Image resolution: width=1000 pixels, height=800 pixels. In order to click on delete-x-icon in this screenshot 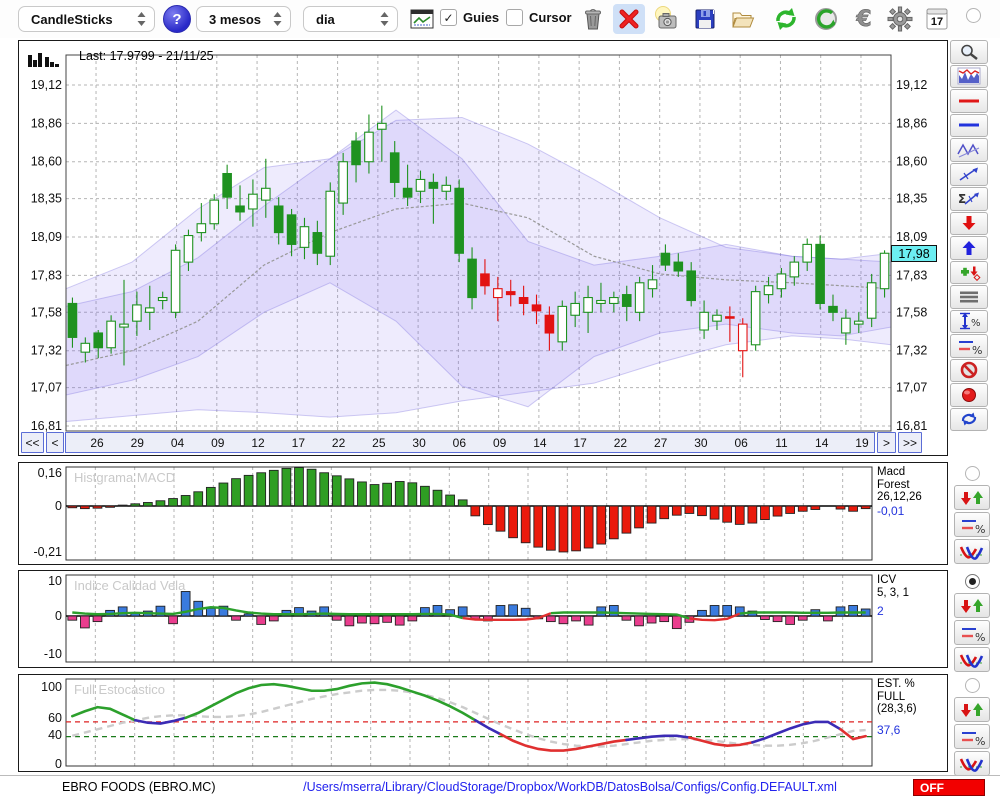, I will do `click(629, 19)`.